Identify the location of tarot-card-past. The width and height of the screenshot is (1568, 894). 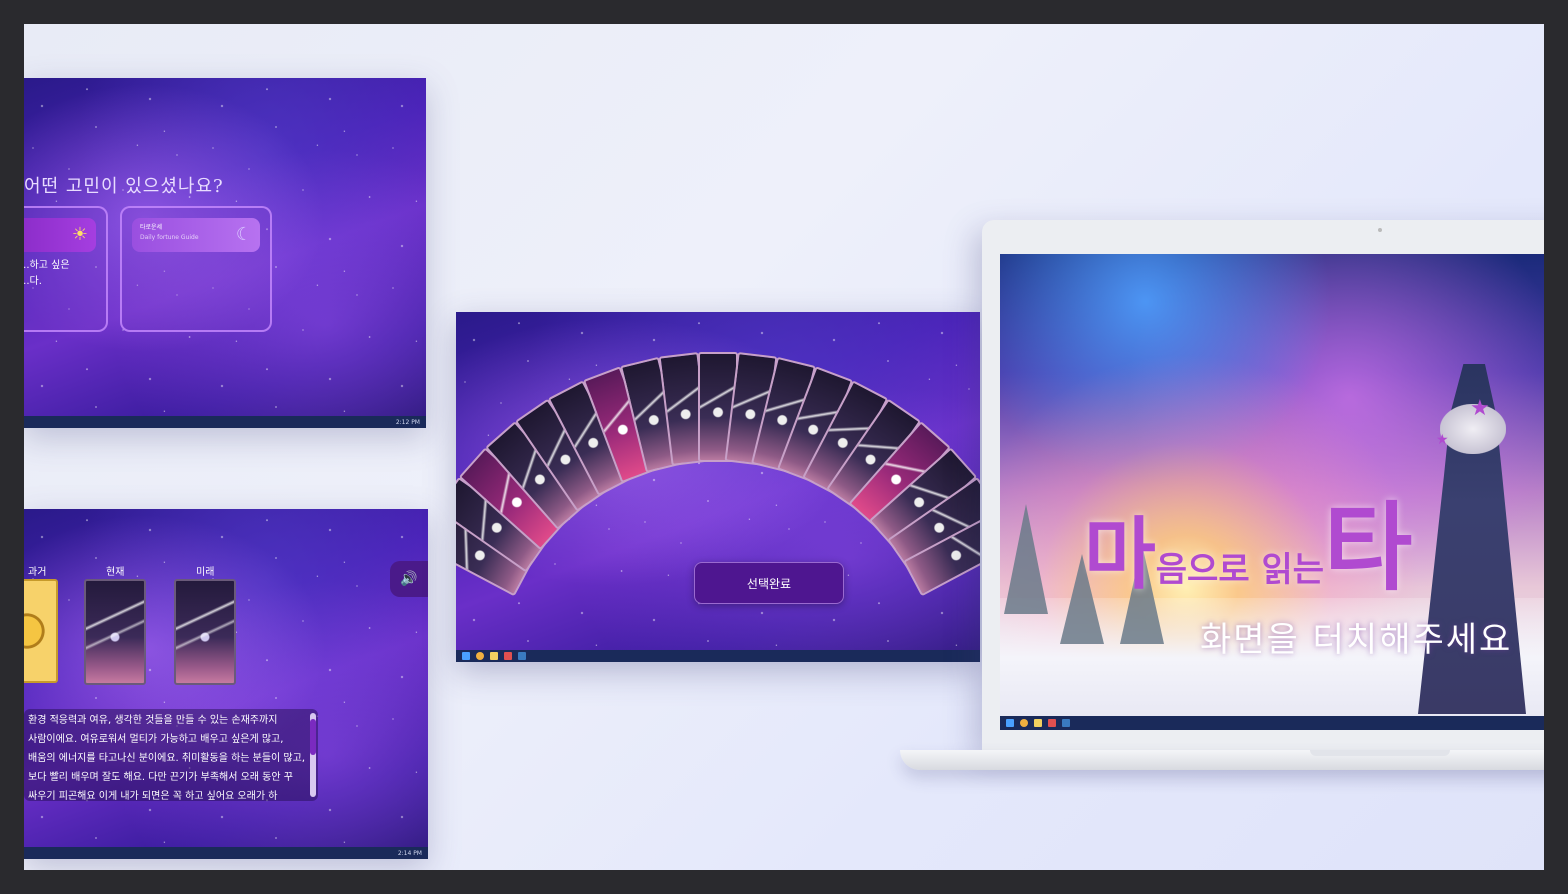
(41, 631).